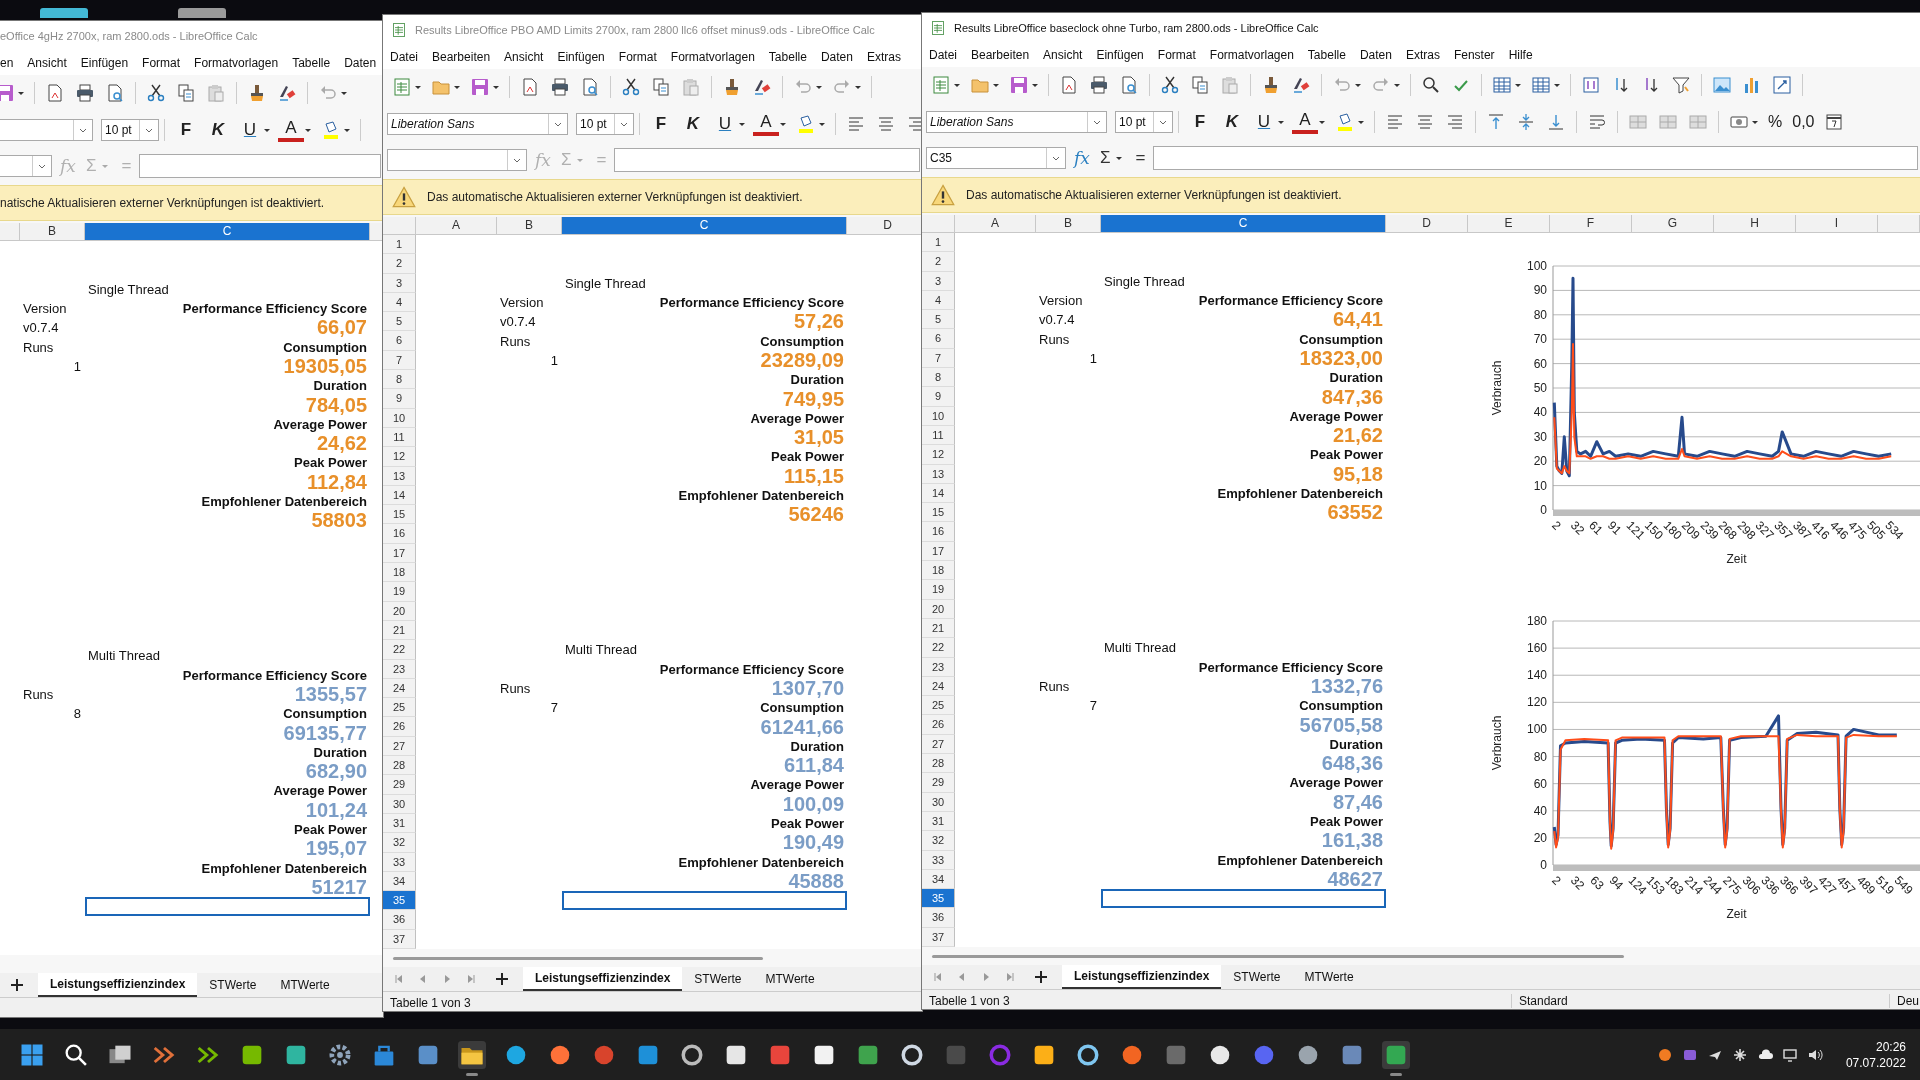 This screenshot has height=1080, width=1920. Describe the element at coordinates (339, 521) in the screenshot. I see `metric-value: 58803` at that location.